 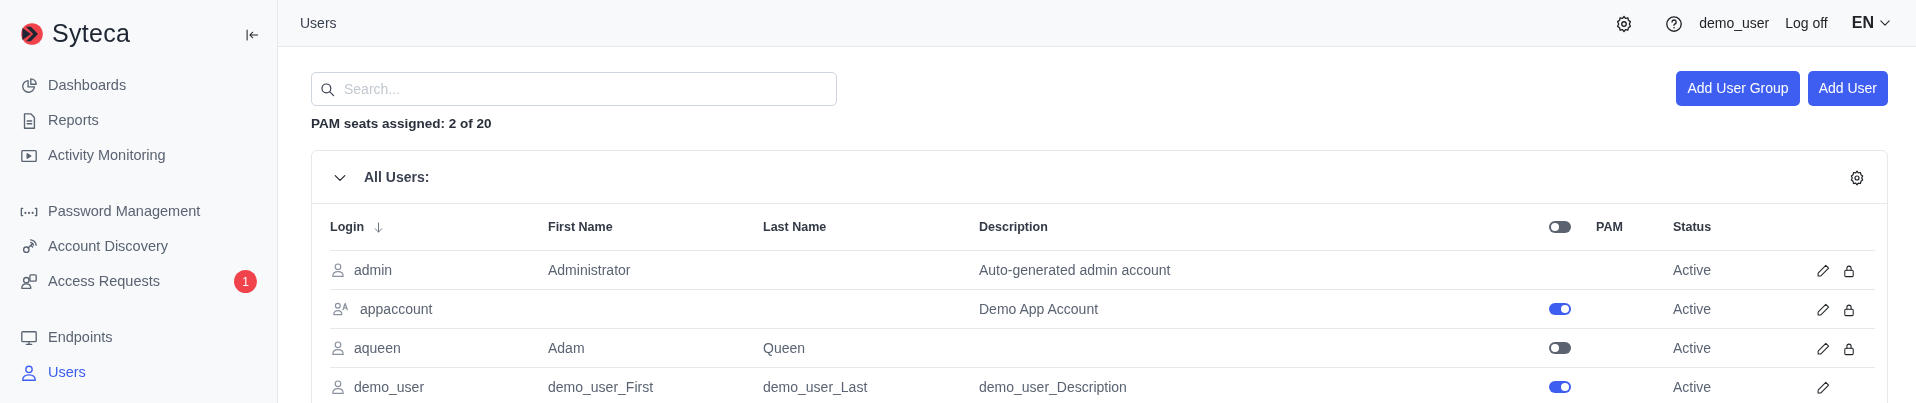 What do you see at coordinates (1075, 269) in the screenshot?
I see `table-cell: Auto-generated admin account` at bounding box center [1075, 269].